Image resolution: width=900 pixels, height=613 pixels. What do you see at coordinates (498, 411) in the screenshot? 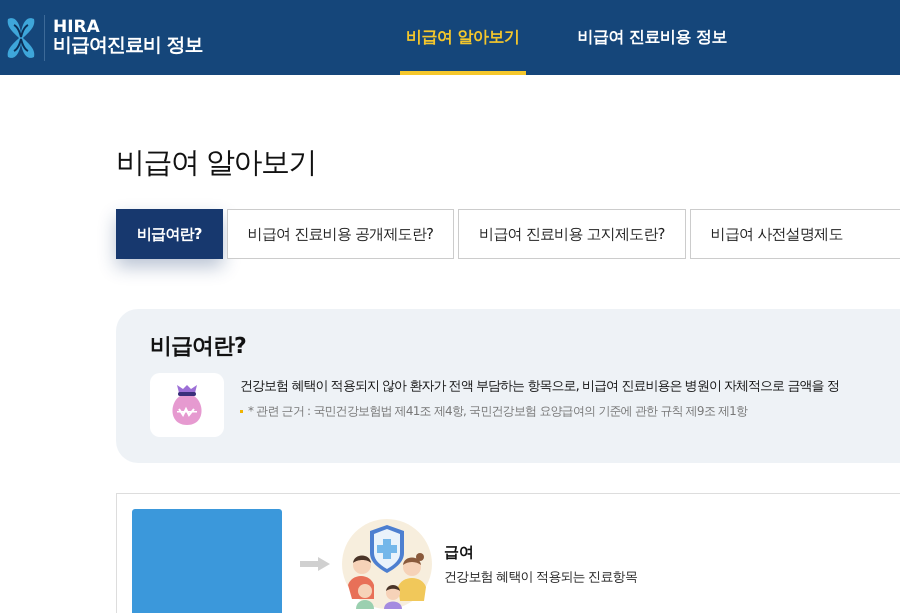
I see `legal-note: * 관련 근거 : 국민건강보험법 제41조 제4항, 국민건강보험 요양급여의 기준에 관한 규칙 제9조 제1항` at bounding box center [498, 411].